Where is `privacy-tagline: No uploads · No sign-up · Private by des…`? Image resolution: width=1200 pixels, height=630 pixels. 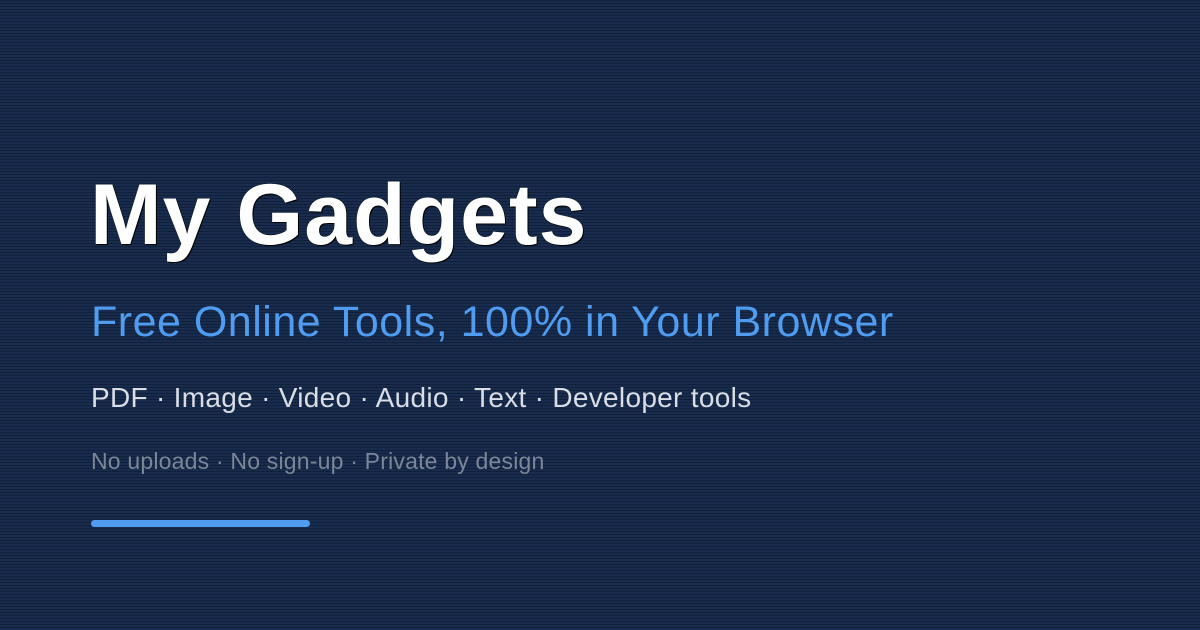 privacy-tagline: No uploads · No sign-up · Private by des… is located at coordinates (318, 461).